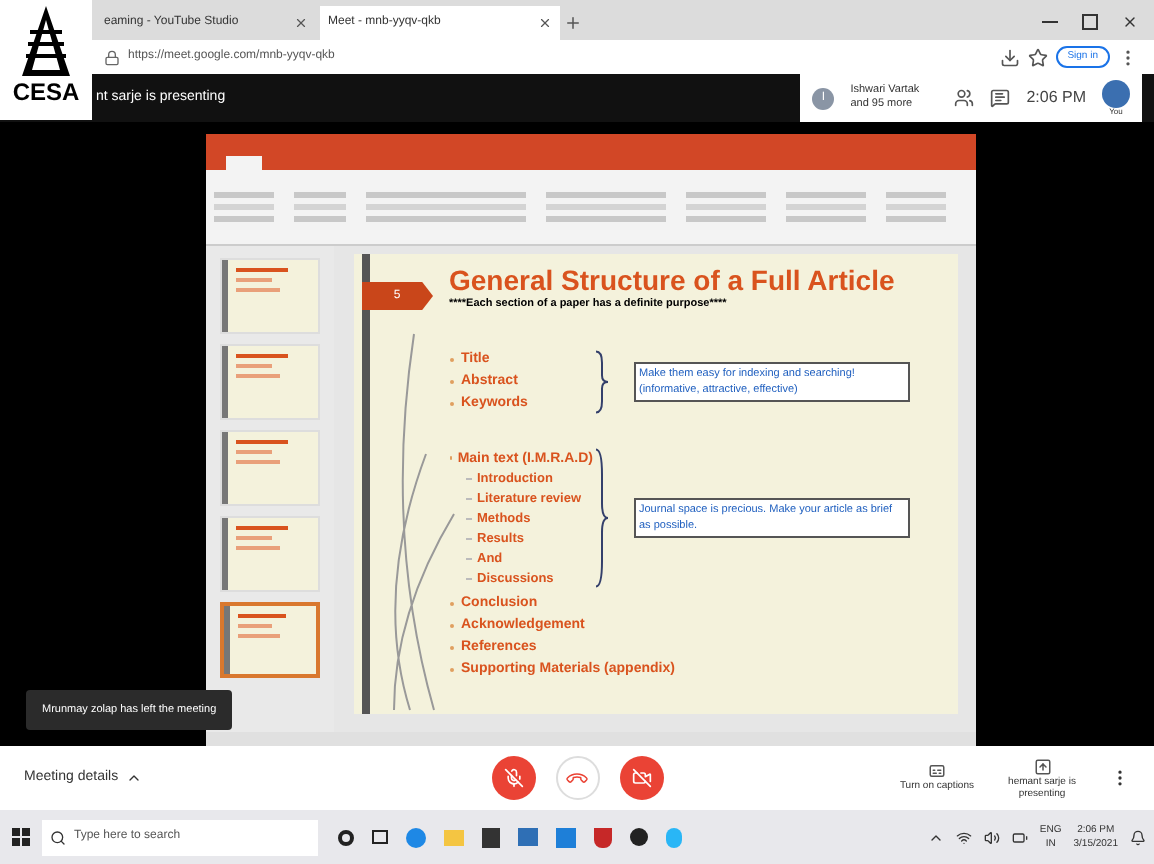 The height and width of the screenshot is (864, 1154). What do you see at coordinates (491, 837) in the screenshot?
I see `store-app-icon` at bounding box center [491, 837].